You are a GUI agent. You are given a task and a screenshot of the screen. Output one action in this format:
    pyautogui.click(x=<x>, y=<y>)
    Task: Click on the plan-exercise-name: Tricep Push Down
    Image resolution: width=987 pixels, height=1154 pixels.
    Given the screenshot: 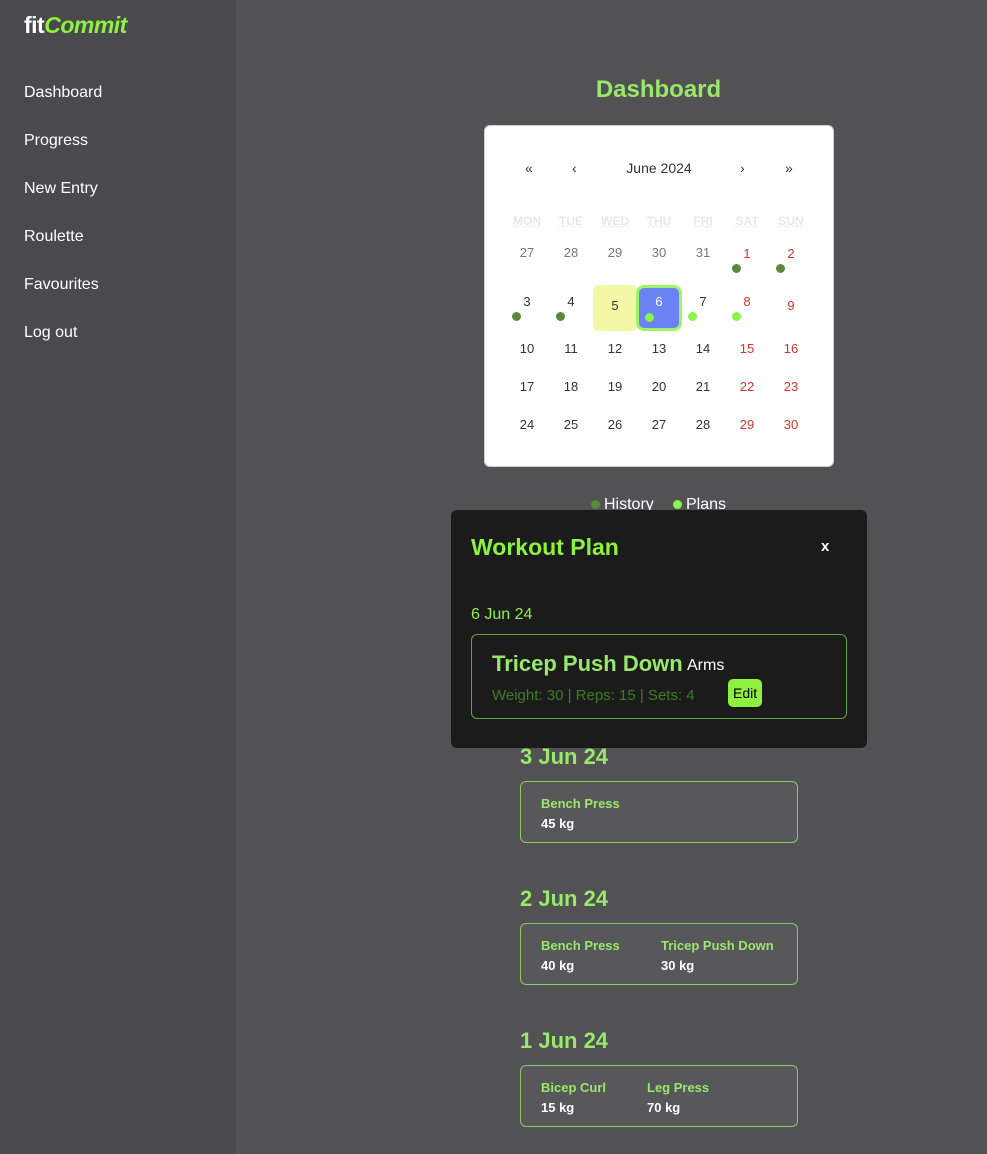 What is the action you would take?
    pyautogui.click(x=587, y=663)
    